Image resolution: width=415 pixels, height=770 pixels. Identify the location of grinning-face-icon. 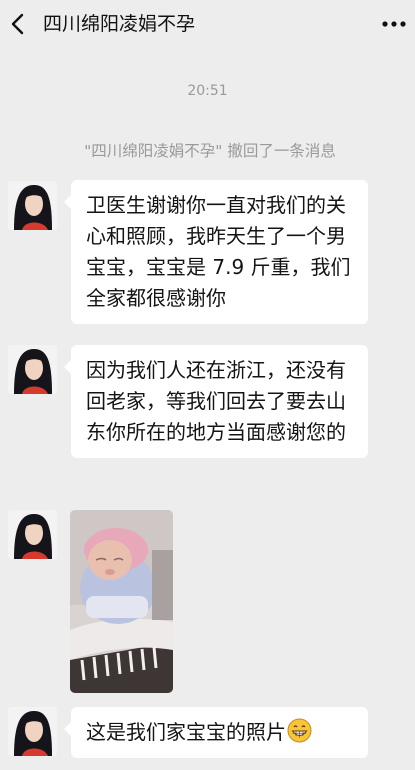
(299, 730).